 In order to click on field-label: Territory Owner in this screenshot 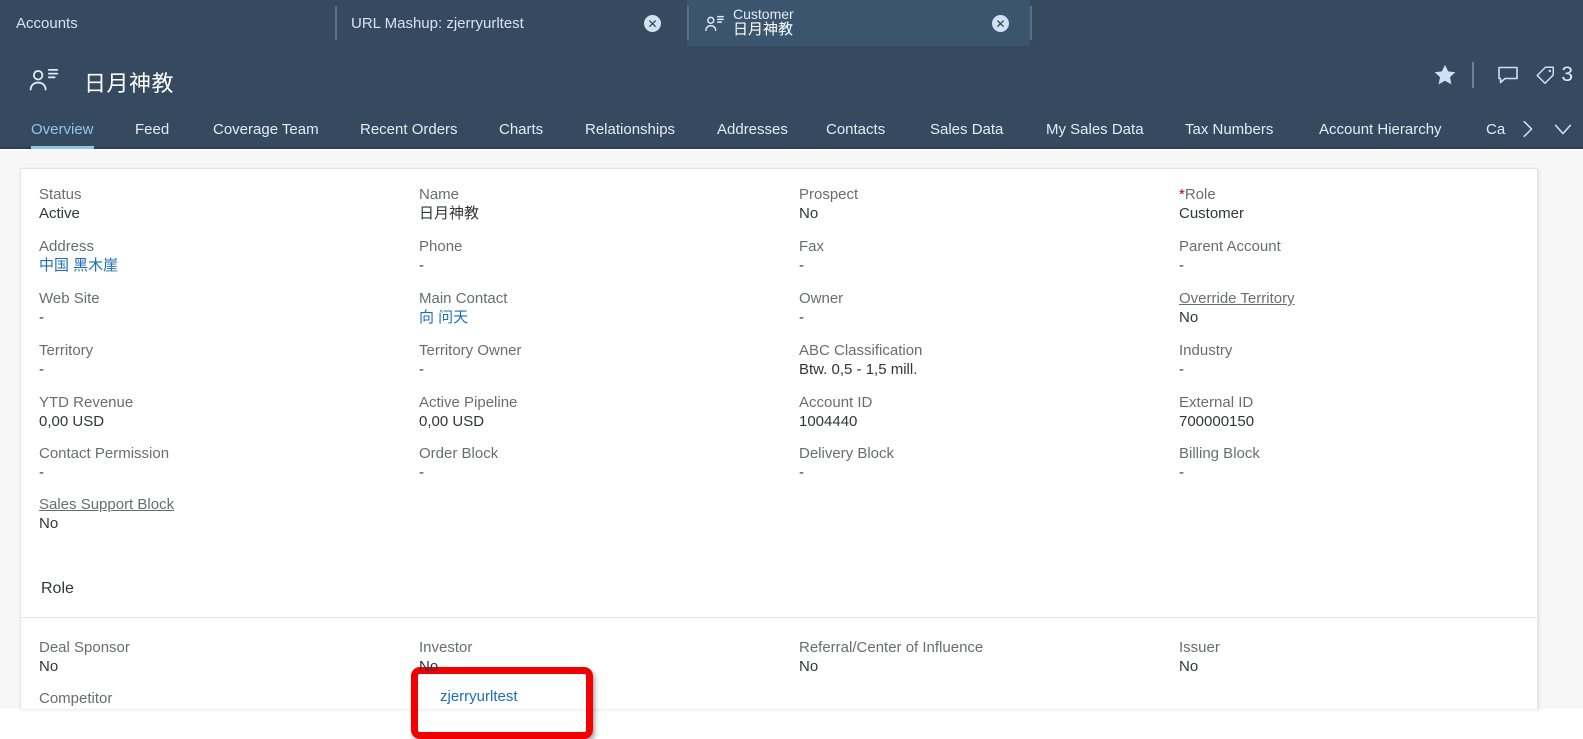, I will do `click(470, 350)`.